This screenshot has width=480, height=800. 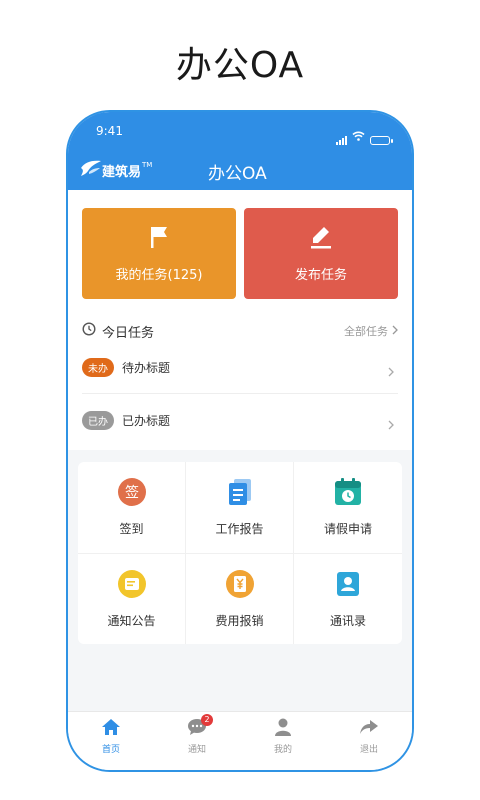 I want to click on sign-icon-char: 签, so click(x=132, y=492).